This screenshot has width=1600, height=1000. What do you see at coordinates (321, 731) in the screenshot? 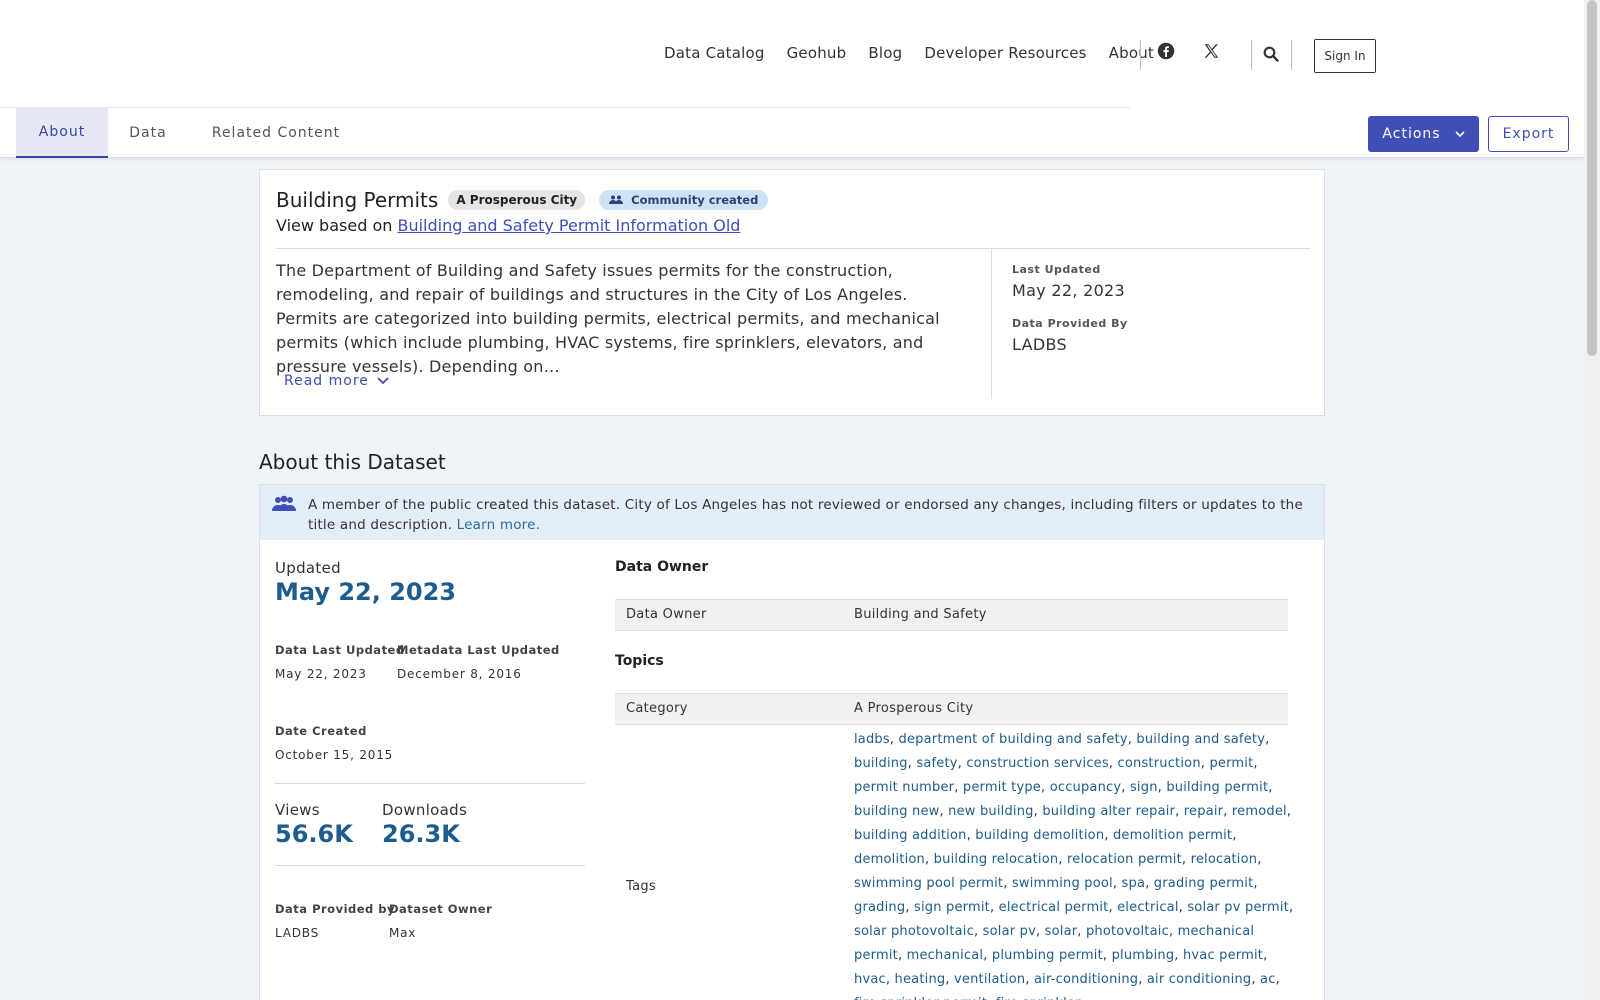
I see `date-created-label: Date Created` at bounding box center [321, 731].